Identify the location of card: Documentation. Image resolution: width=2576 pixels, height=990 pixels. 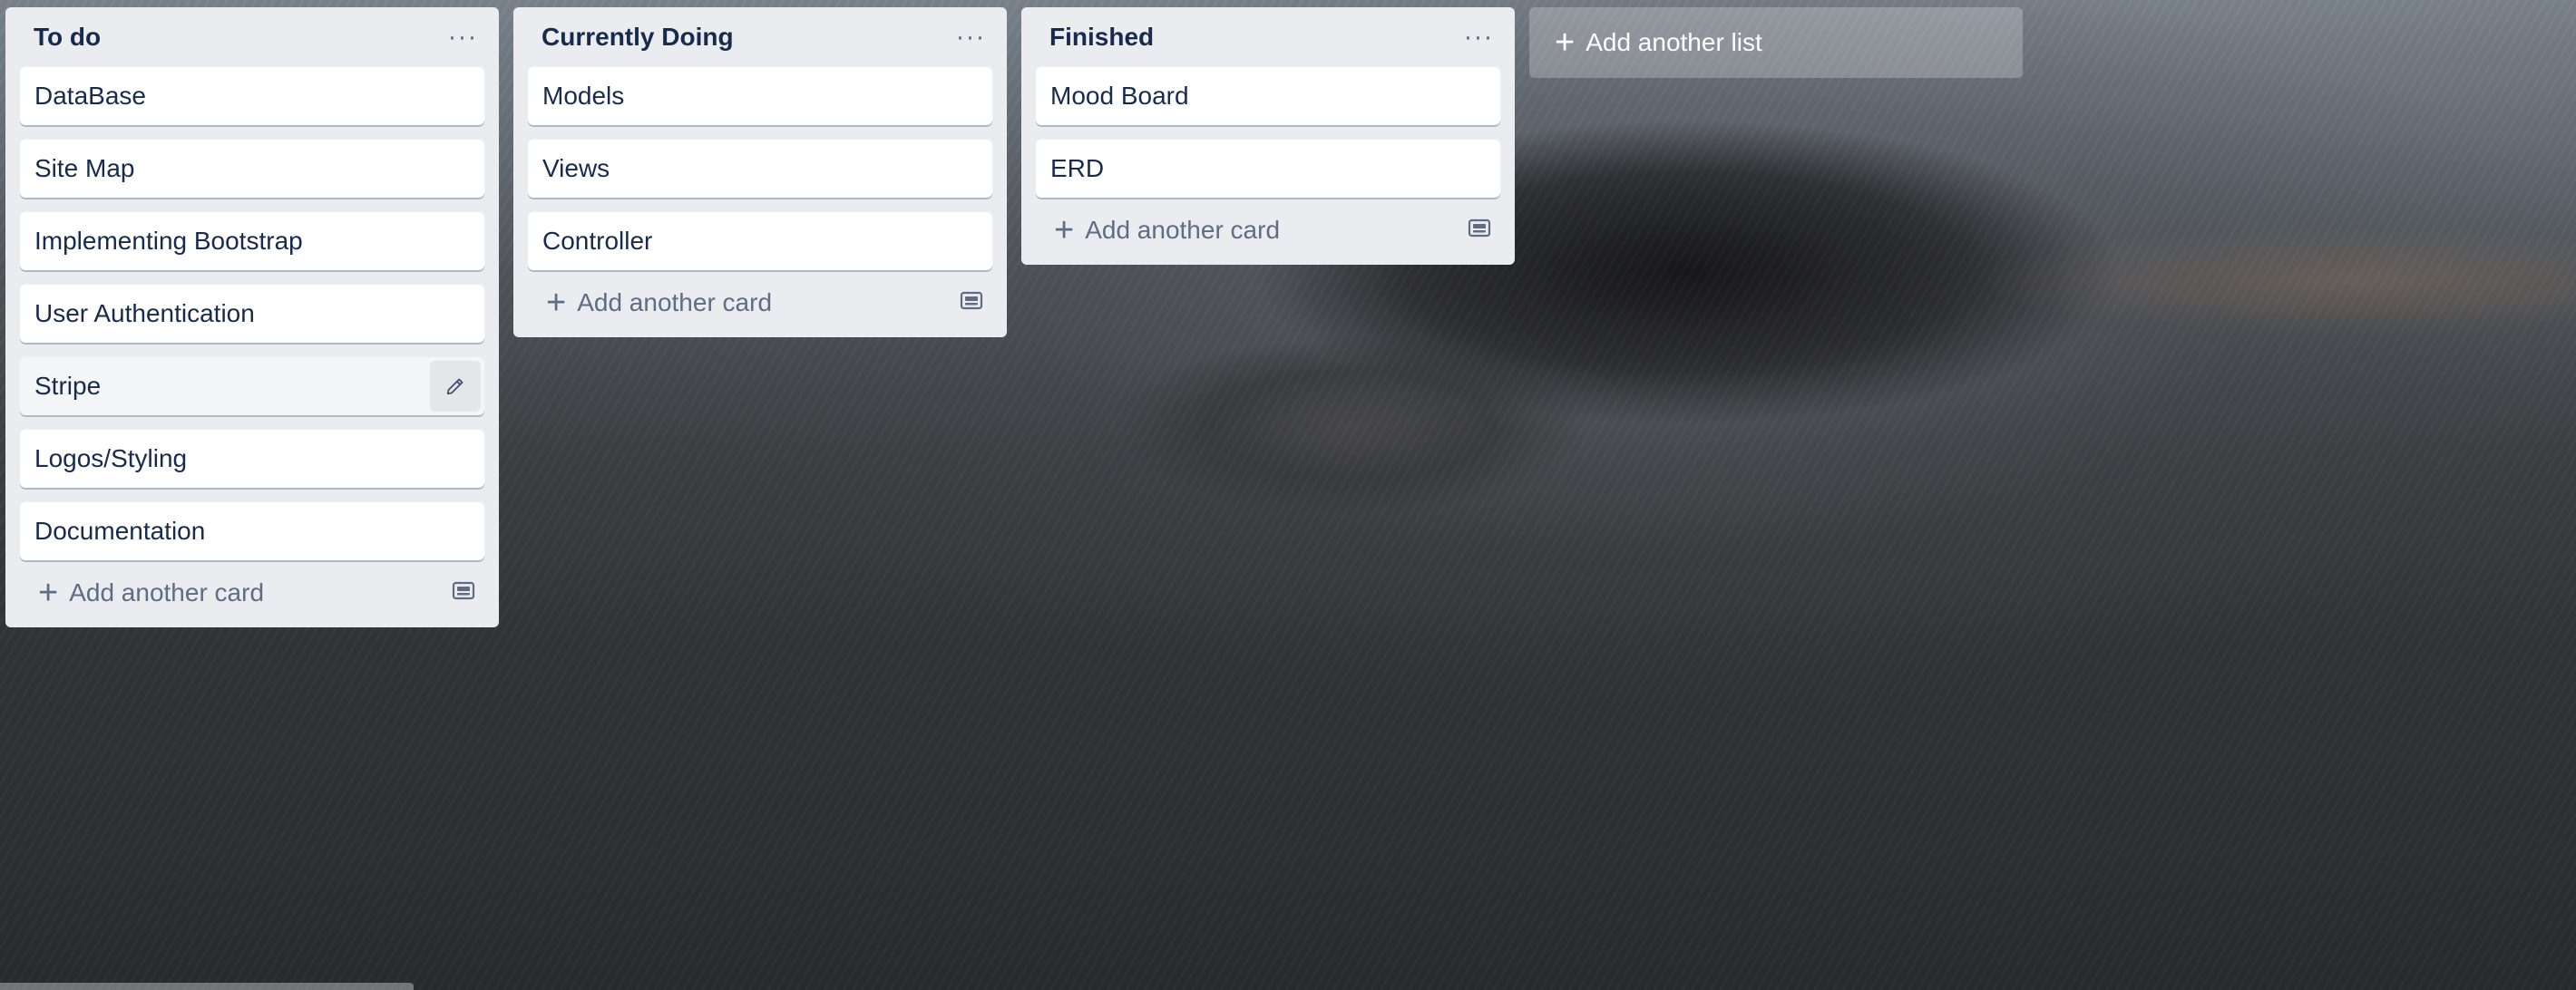
(252, 531).